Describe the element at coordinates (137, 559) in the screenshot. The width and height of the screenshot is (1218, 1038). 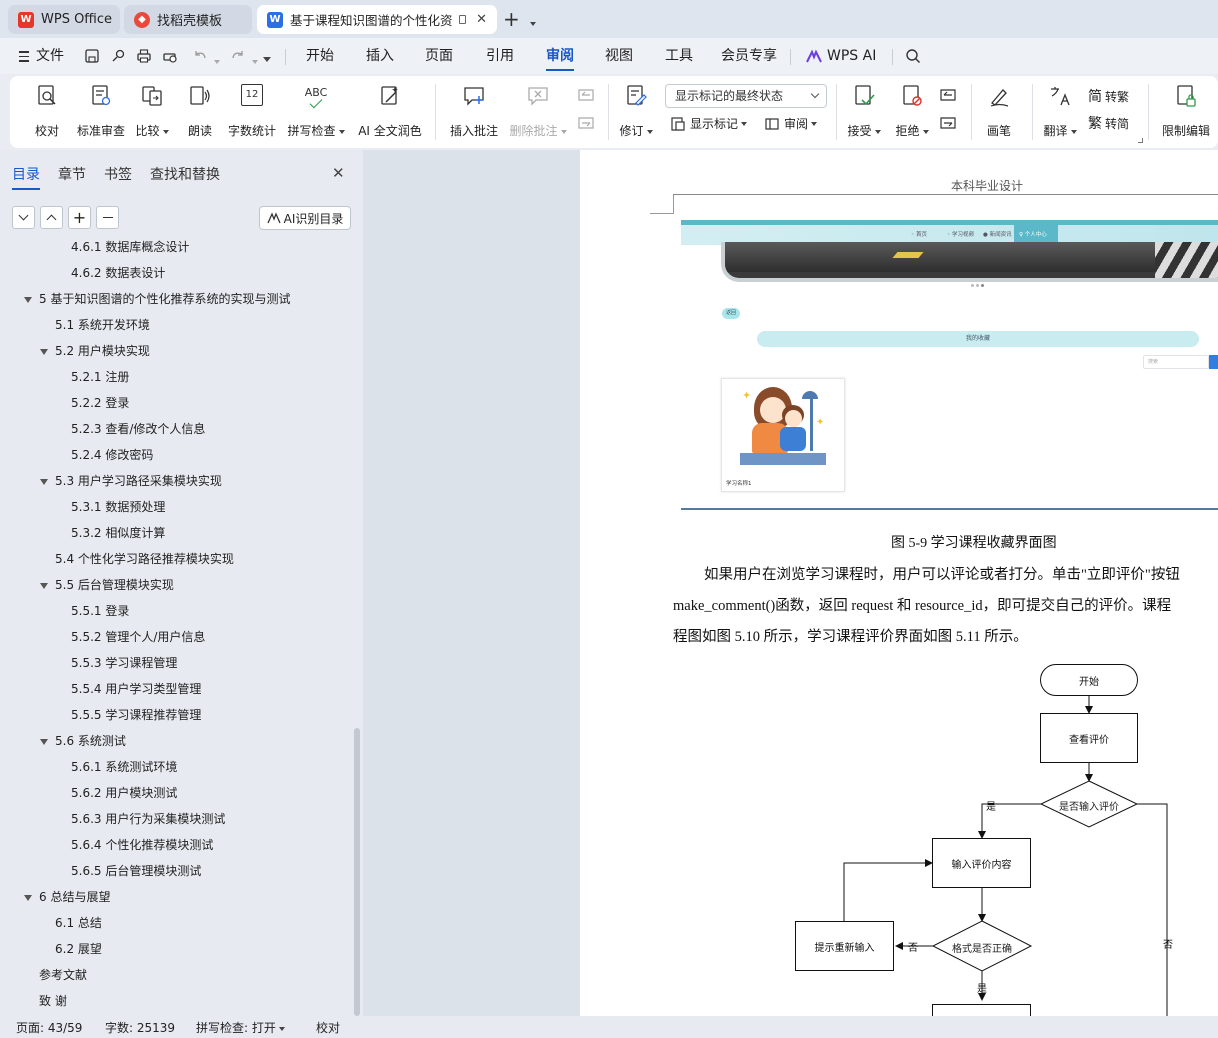
I see `toc-item: 5.4 个性化学习路径推荐模块实现` at that location.